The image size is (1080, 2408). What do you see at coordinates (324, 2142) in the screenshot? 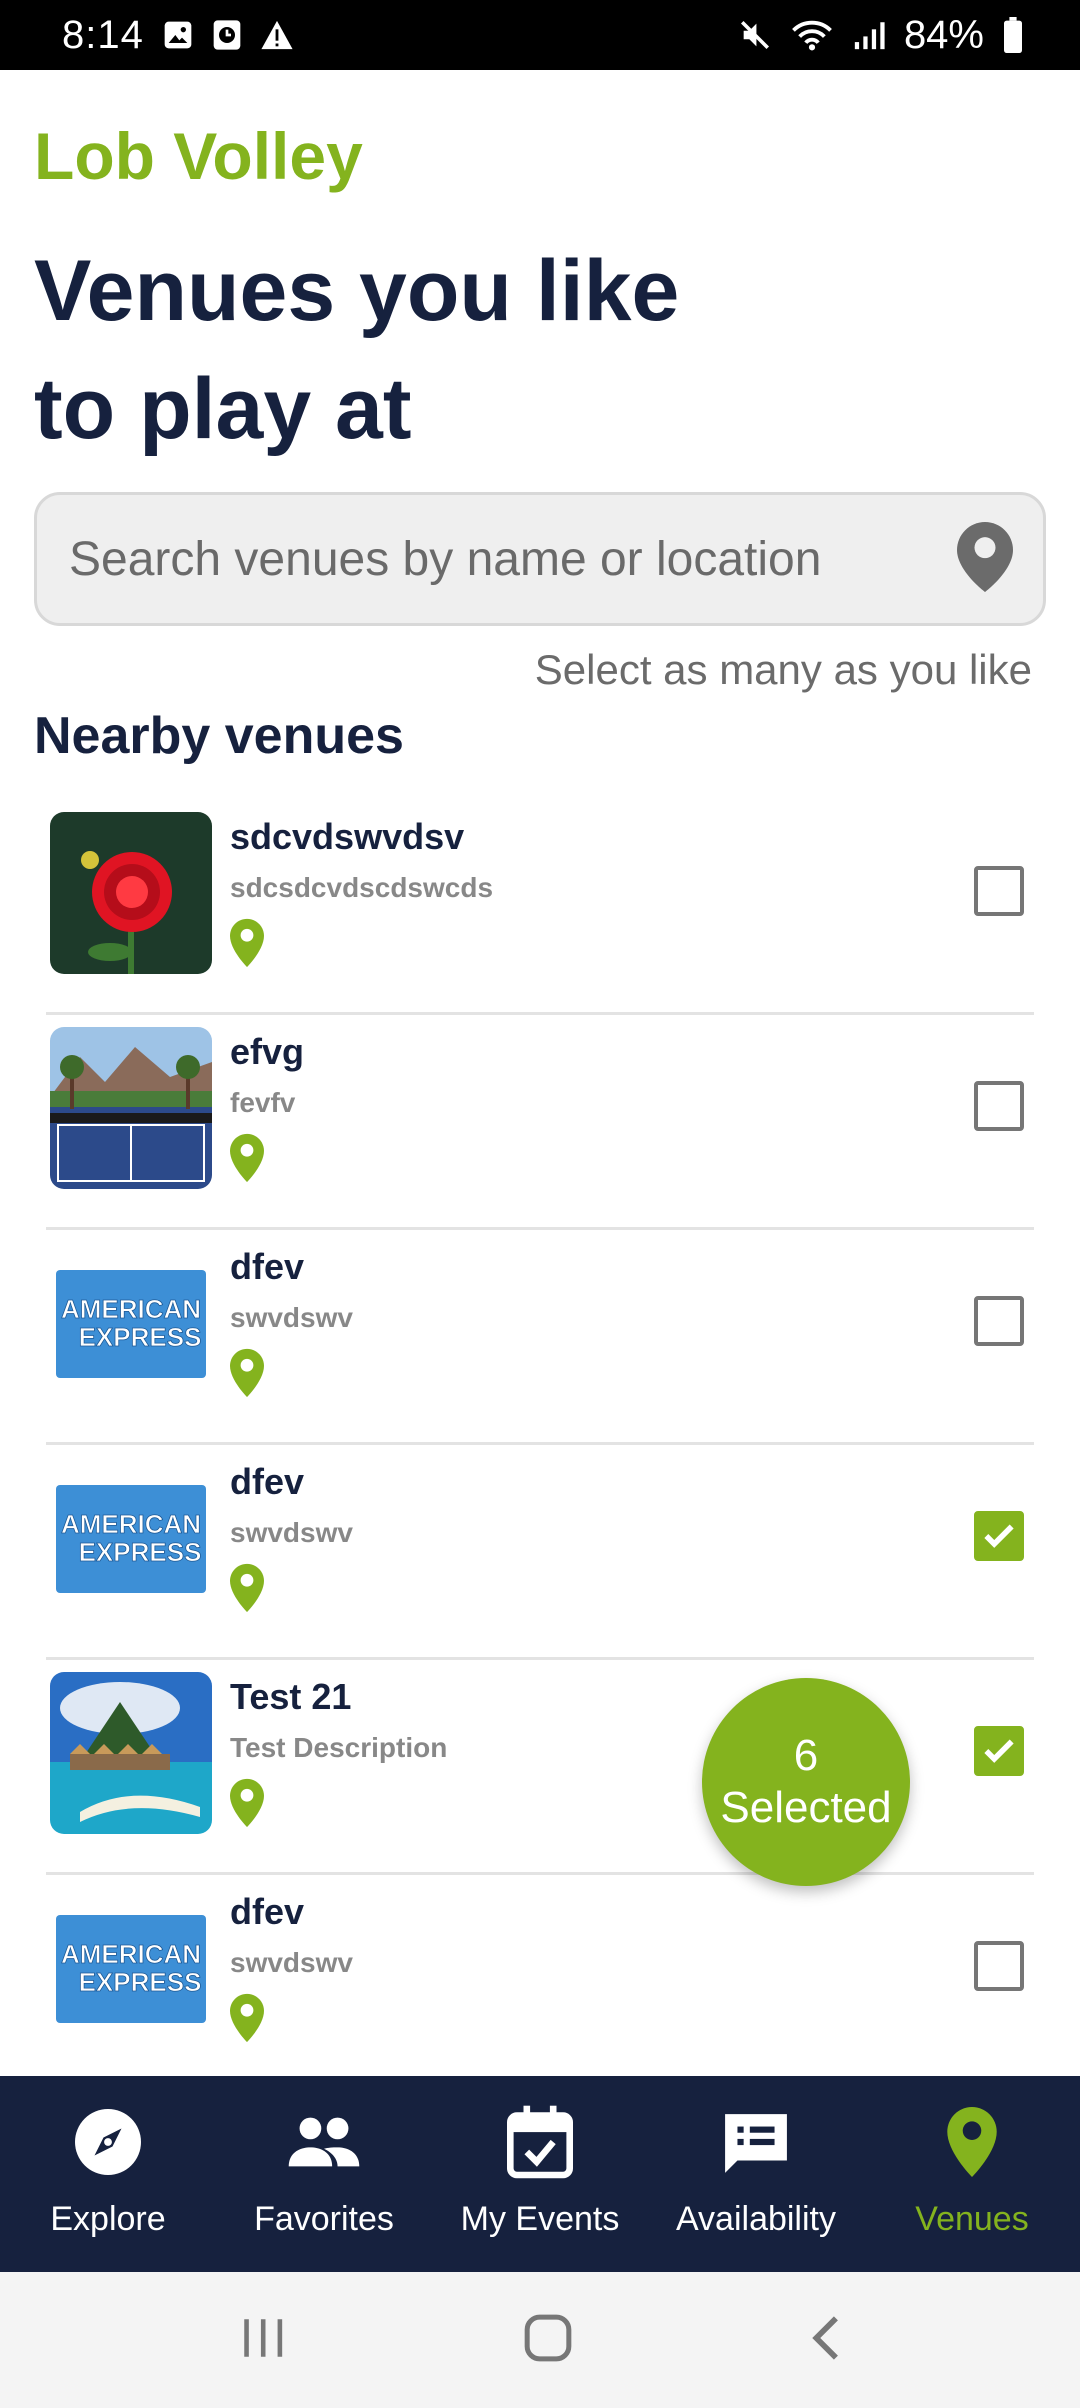
I see `people-icon` at bounding box center [324, 2142].